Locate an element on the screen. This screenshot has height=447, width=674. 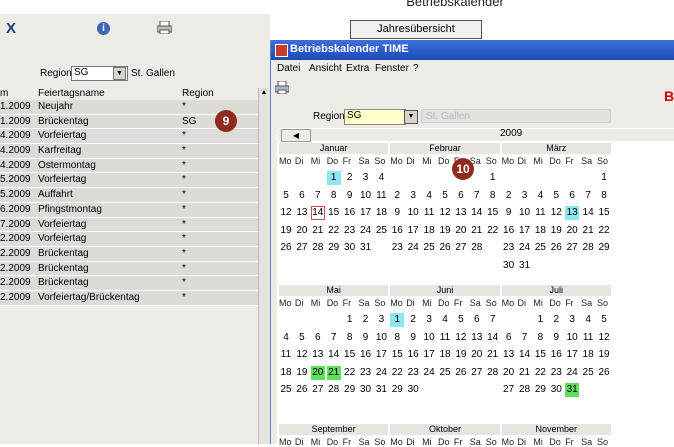
table-row: 6.2009 Pfingstmontag * is located at coordinates (129, 210).